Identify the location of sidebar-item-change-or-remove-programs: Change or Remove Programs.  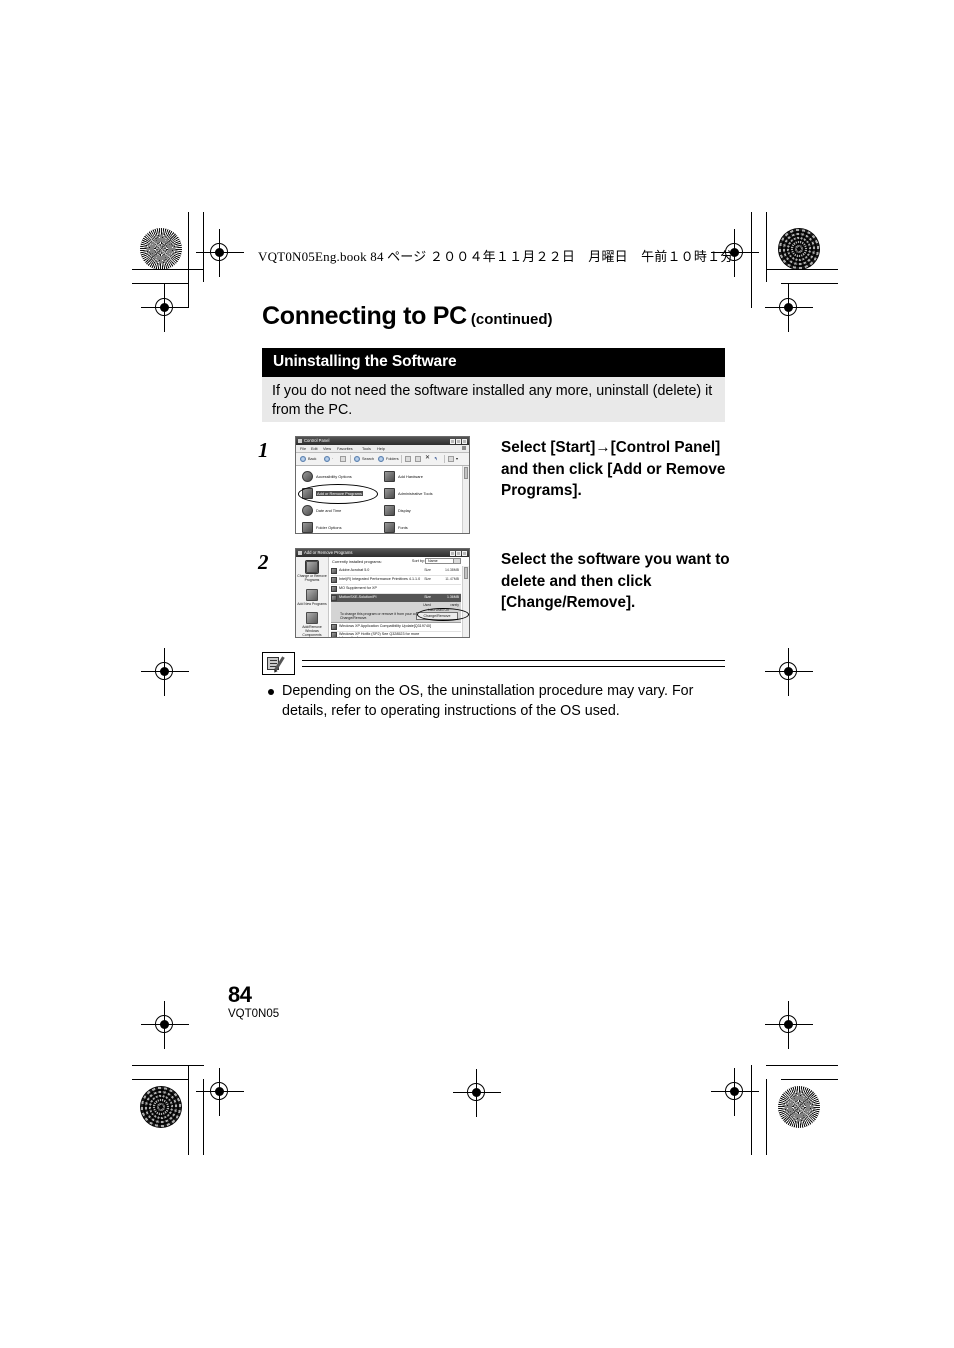
(312, 571).